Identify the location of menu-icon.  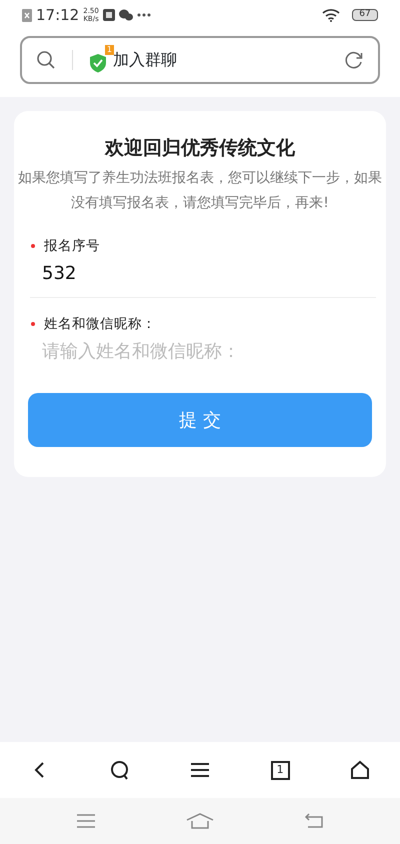
(200, 770).